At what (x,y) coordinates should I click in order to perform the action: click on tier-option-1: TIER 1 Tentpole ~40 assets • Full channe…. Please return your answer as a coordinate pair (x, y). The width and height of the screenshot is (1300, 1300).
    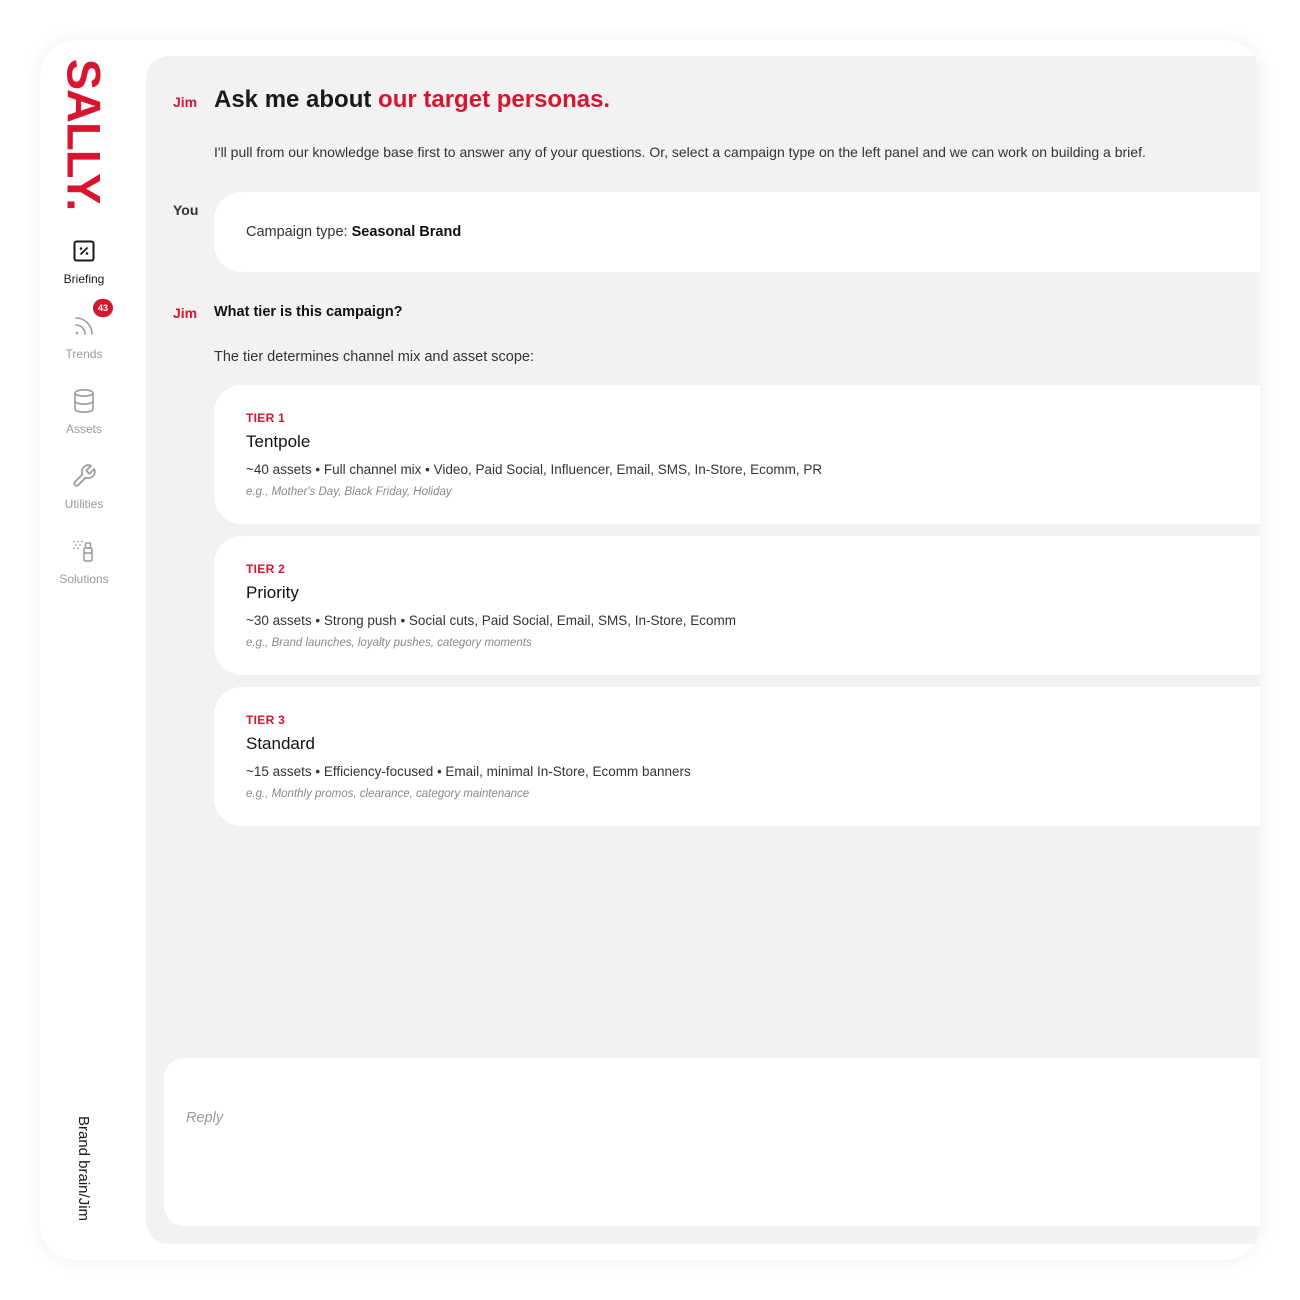
    Looking at the image, I should click on (737, 454).